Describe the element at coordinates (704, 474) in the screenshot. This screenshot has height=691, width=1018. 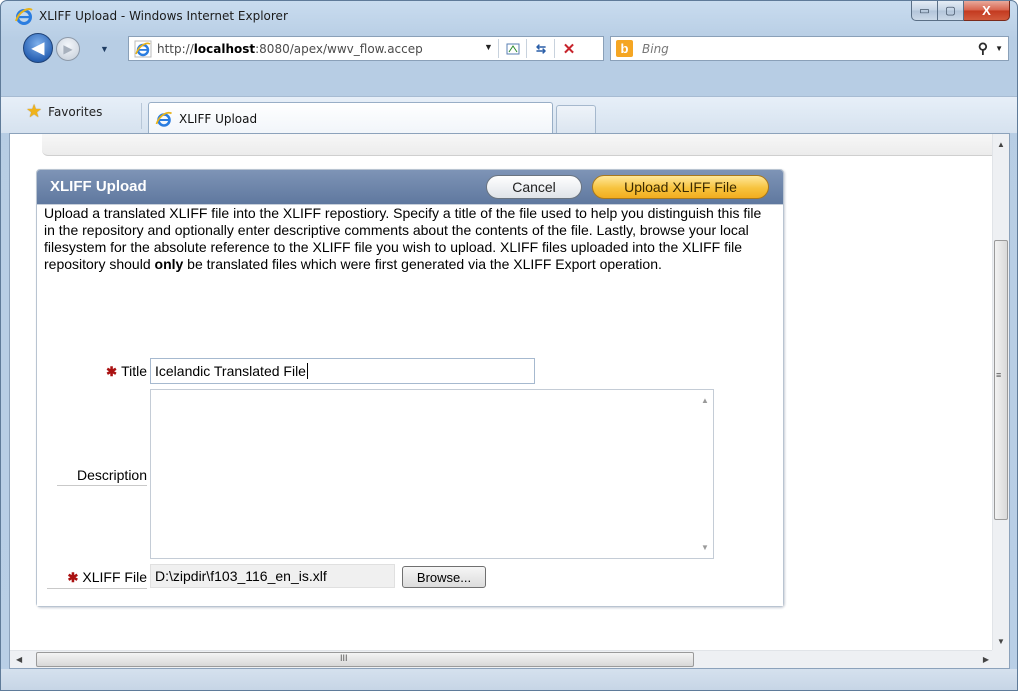
I see `description-scrollbar: ▲ ▼` at that location.